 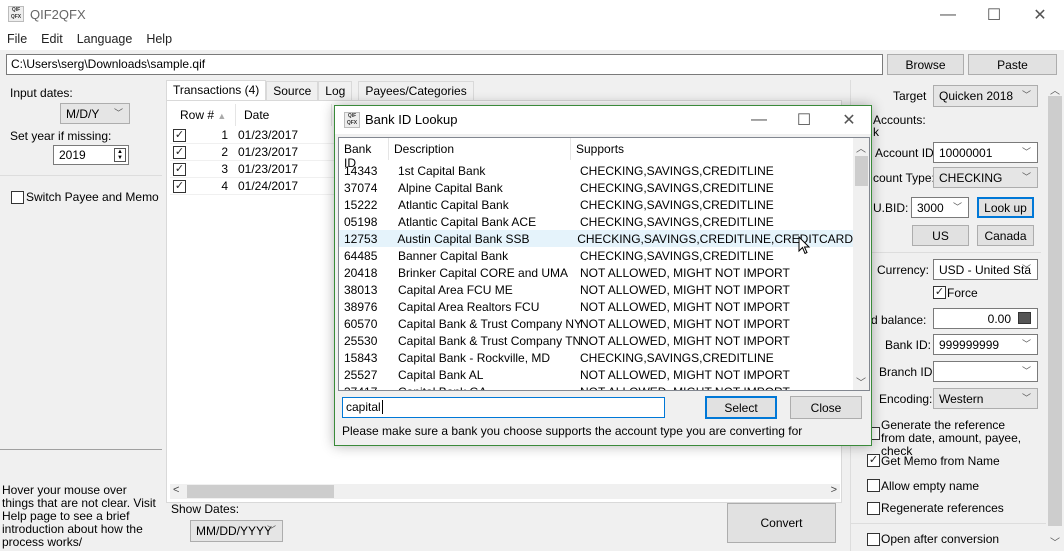 What do you see at coordinates (873, 508) in the screenshot?
I see `regenerate-references-checkbox` at bounding box center [873, 508].